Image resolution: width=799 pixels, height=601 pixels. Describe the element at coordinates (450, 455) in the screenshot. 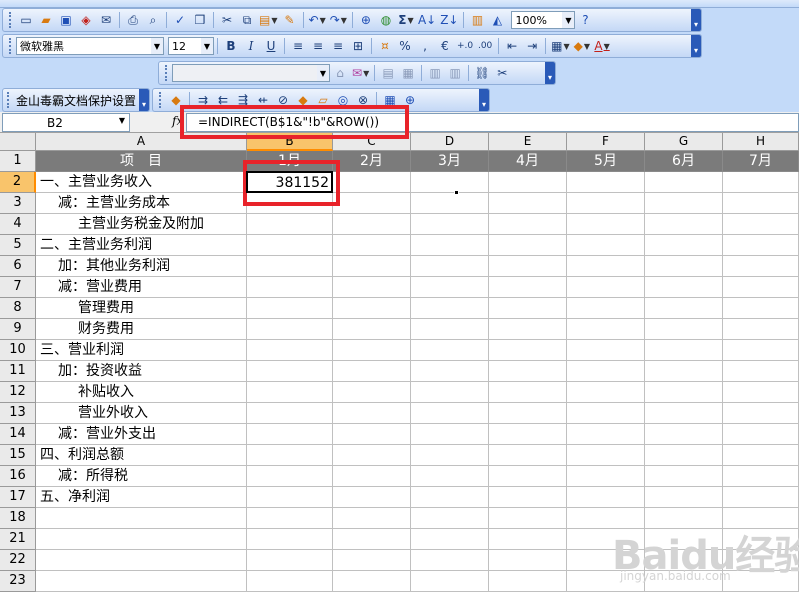

I see `cell-d15` at that location.